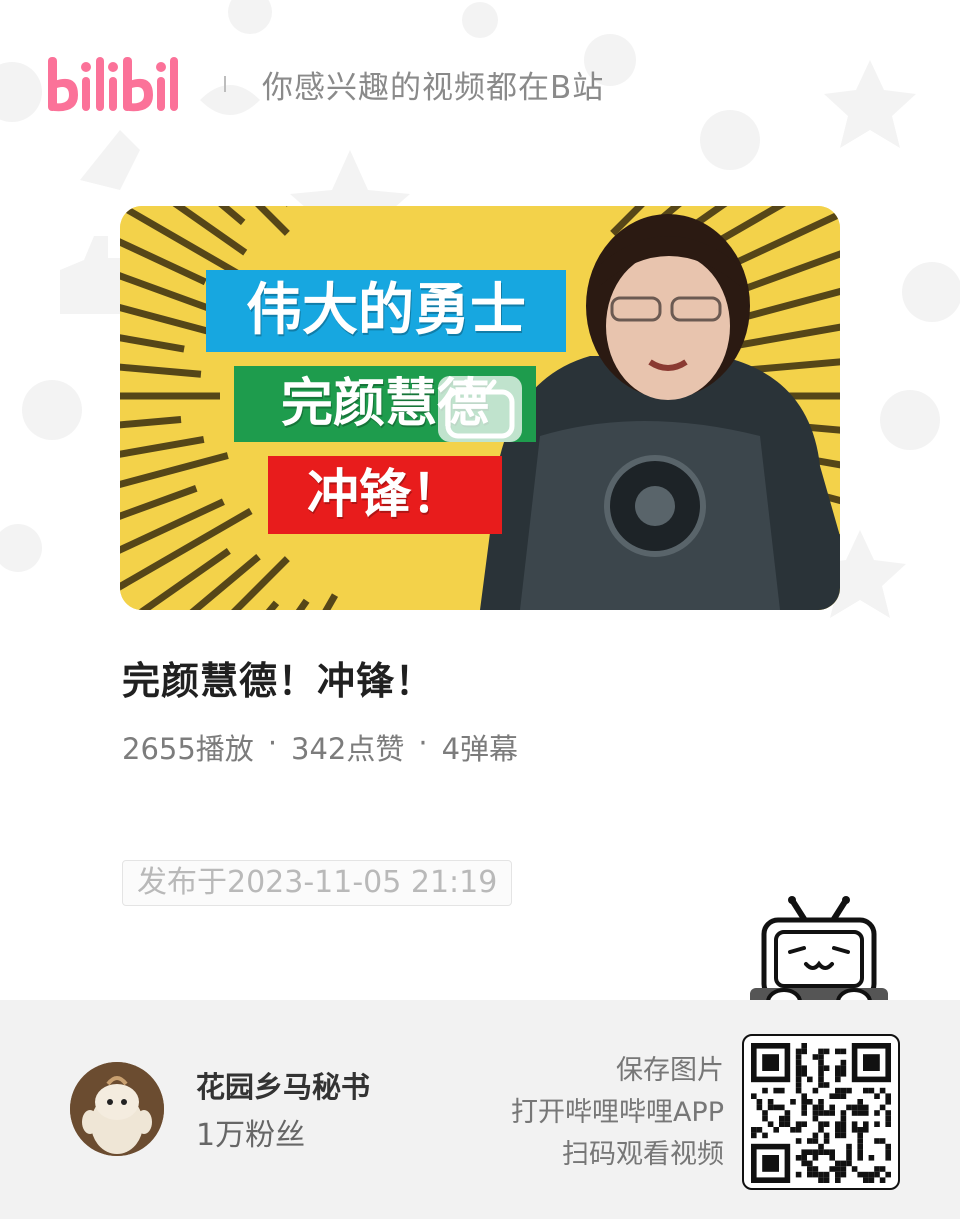  I want to click on header: 你感兴趣的视频都在B站, so click(324, 84).